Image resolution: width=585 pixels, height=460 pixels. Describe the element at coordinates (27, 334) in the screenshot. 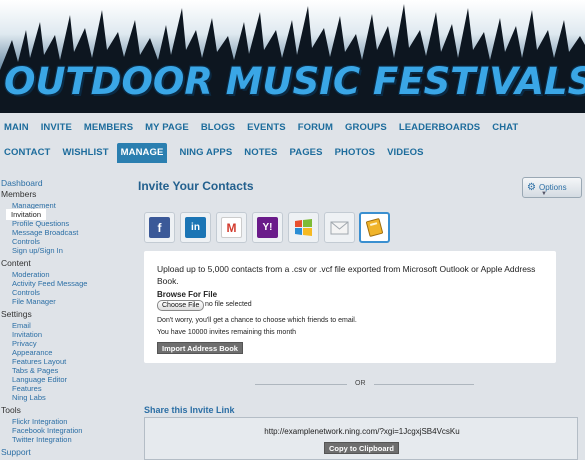

I see `sidebar-link-invitation-settings: Invitation` at that location.